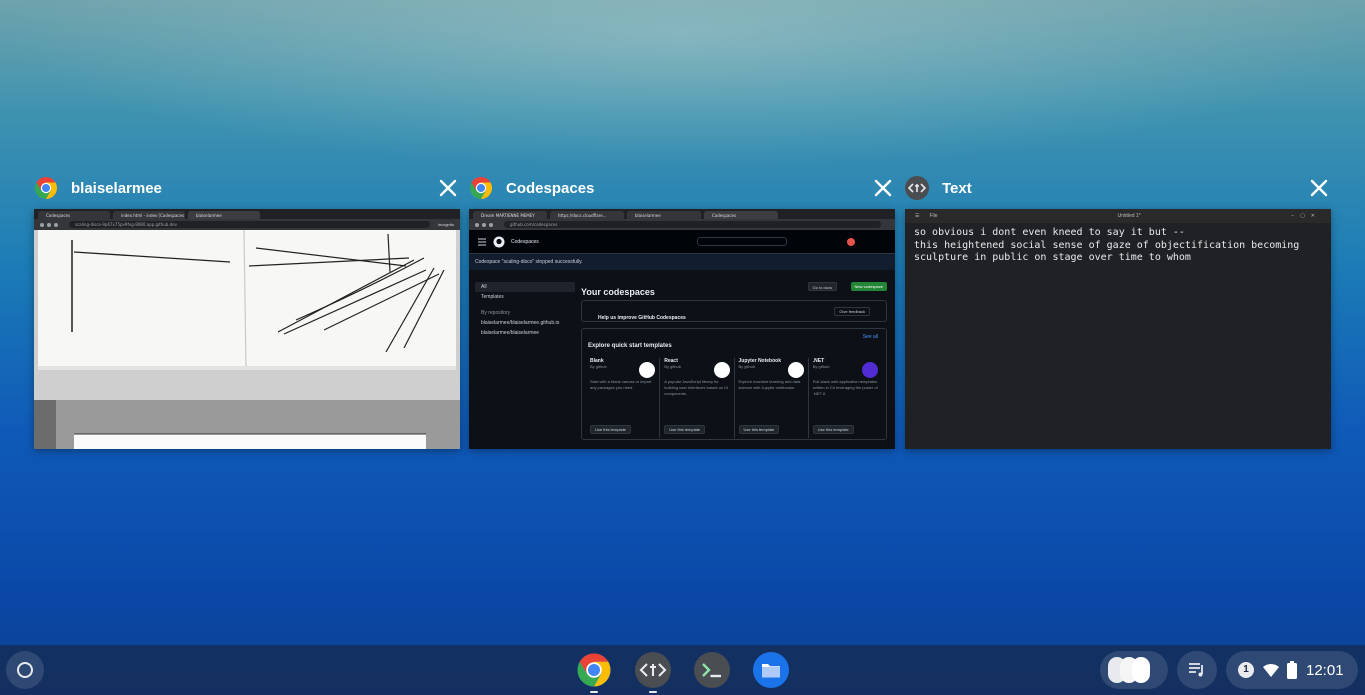  What do you see at coordinates (630, 346) in the screenshot?
I see `templates-heading: Explore quick start templates` at bounding box center [630, 346].